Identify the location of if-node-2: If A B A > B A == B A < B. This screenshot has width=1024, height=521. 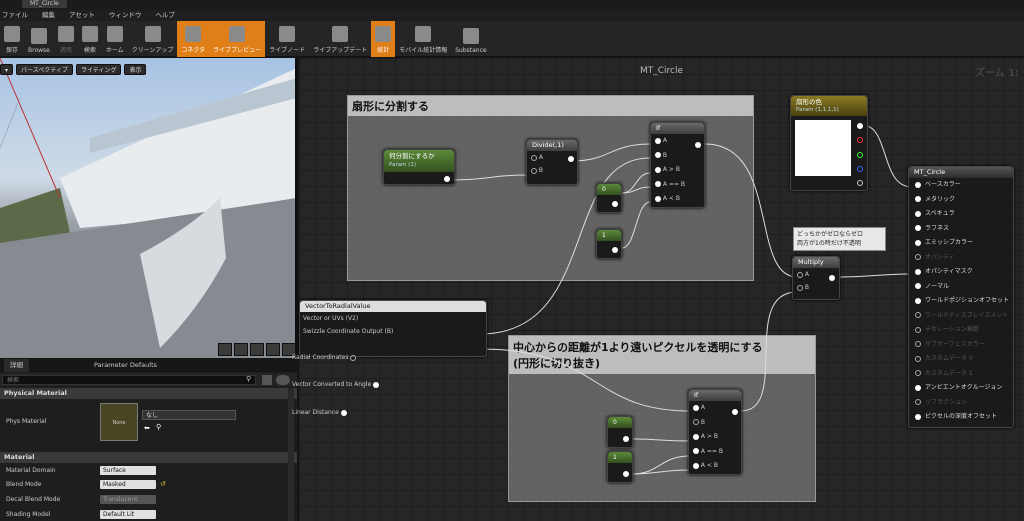
(715, 432).